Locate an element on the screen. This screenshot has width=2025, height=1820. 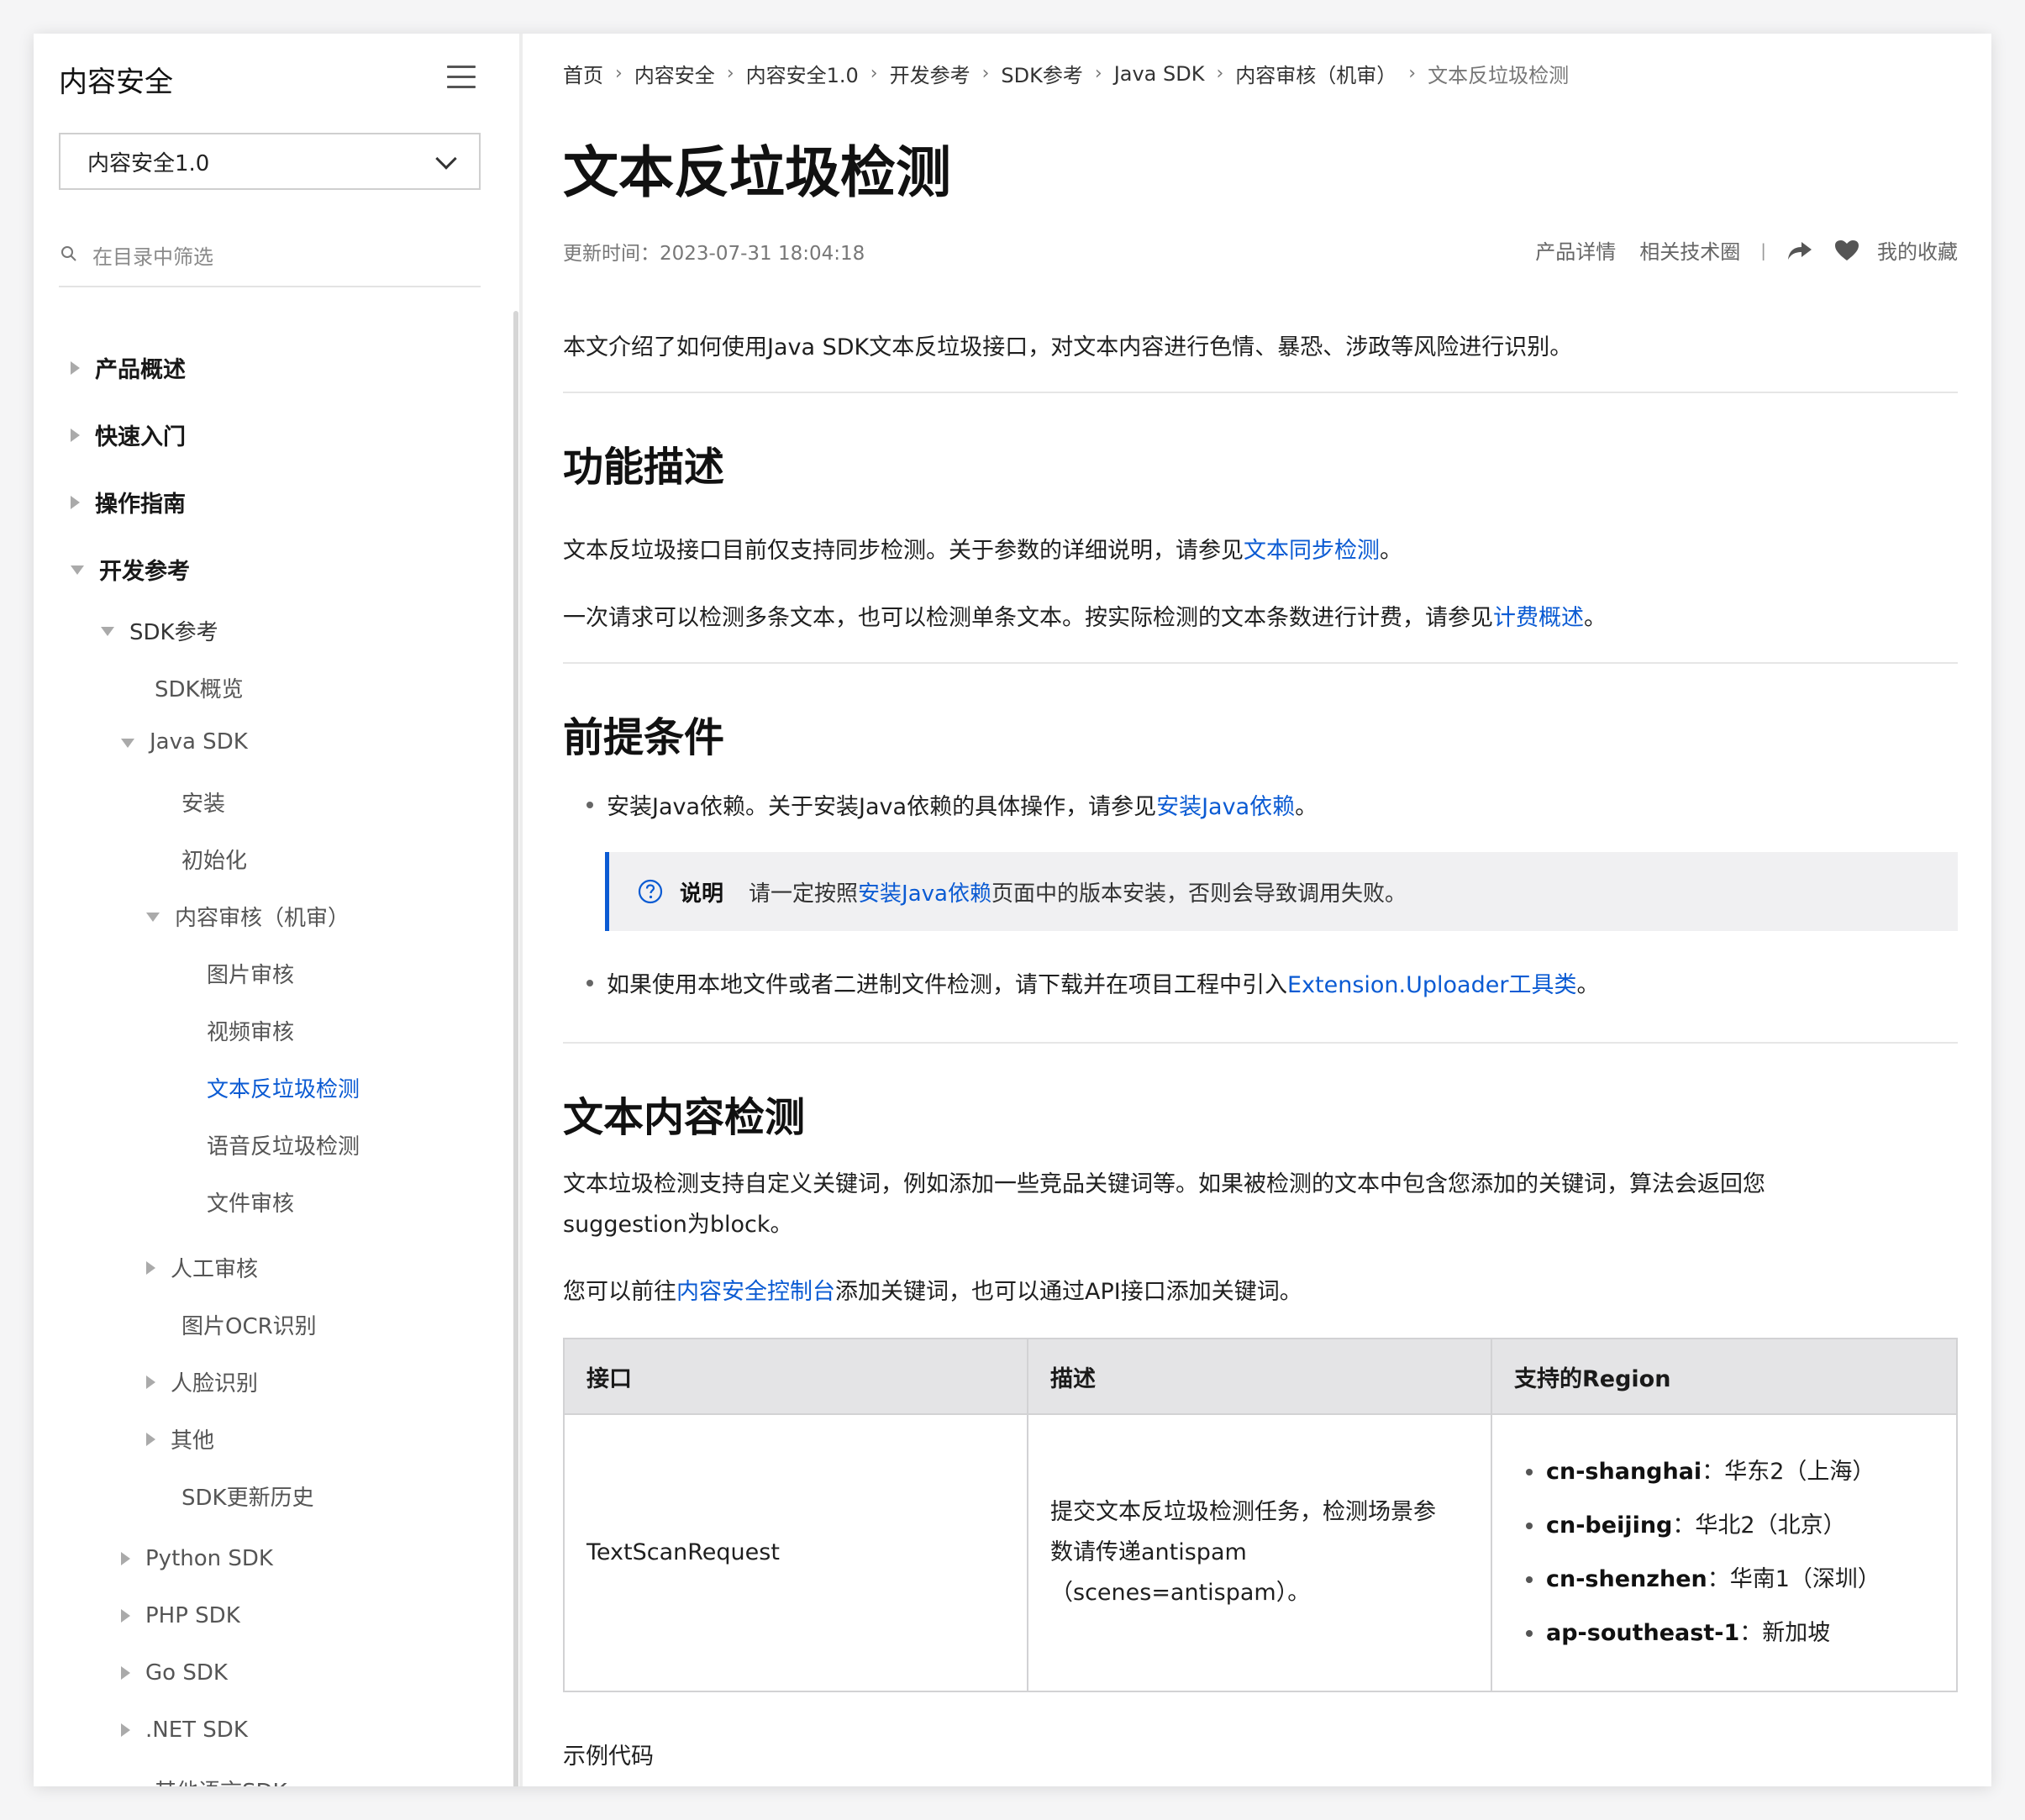
desc-line: 数请传递antispam is located at coordinates (1148, 1552).